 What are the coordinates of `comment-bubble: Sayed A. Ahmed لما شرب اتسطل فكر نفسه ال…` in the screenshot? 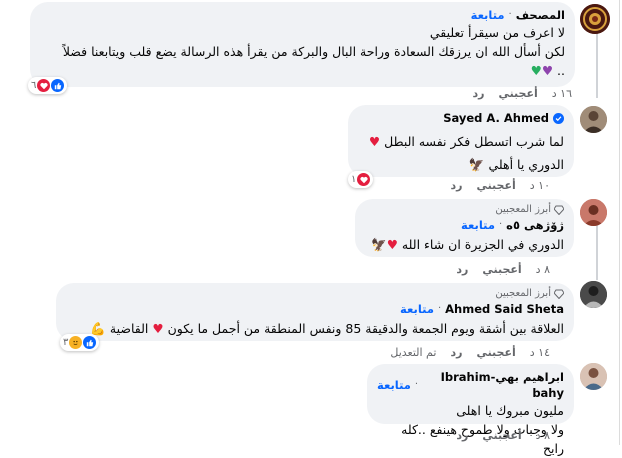 It's located at (461, 141).